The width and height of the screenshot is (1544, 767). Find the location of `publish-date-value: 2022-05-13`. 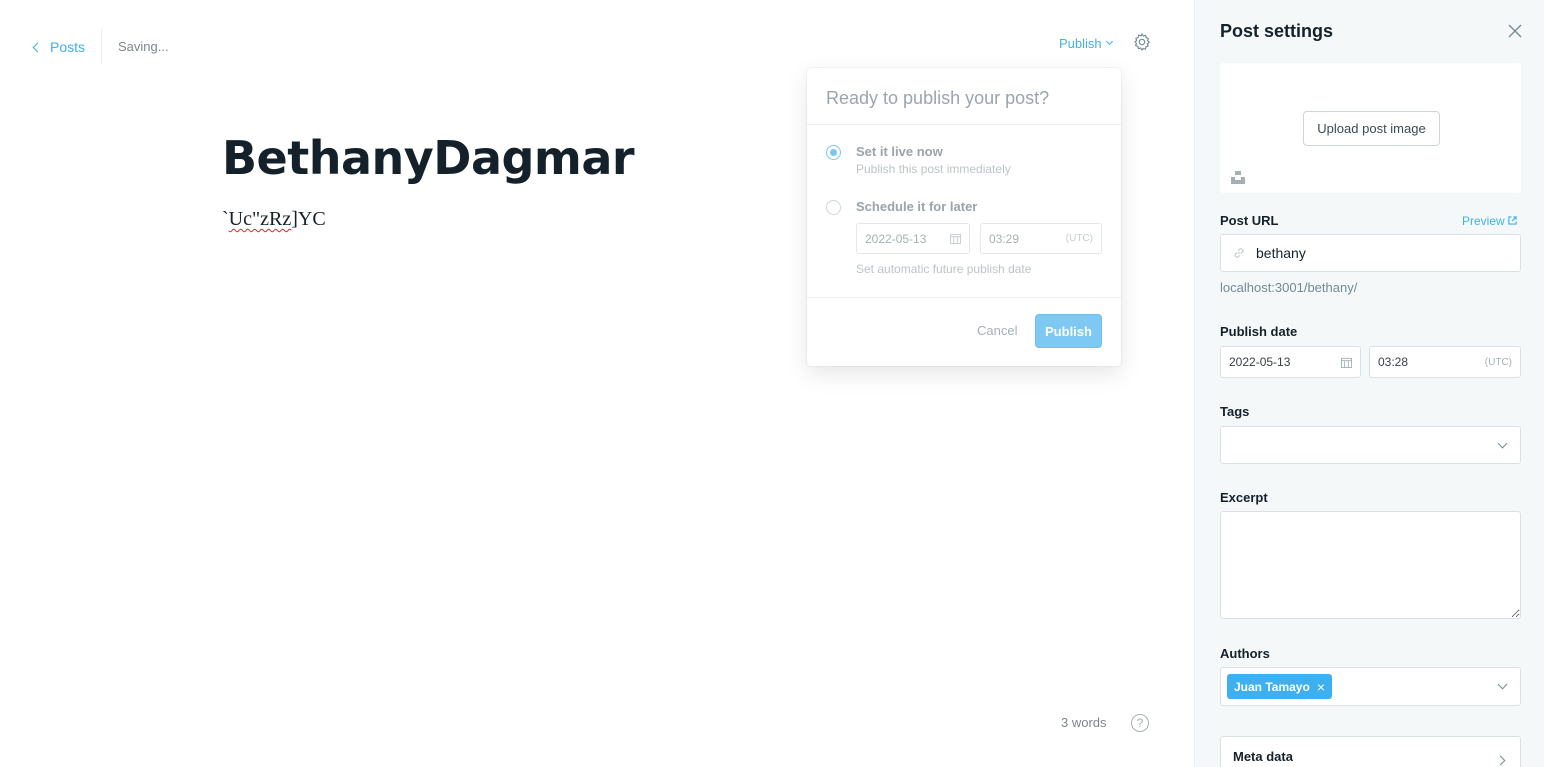

publish-date-value: 2022-05-13 is located at coordinates (1260, 362).